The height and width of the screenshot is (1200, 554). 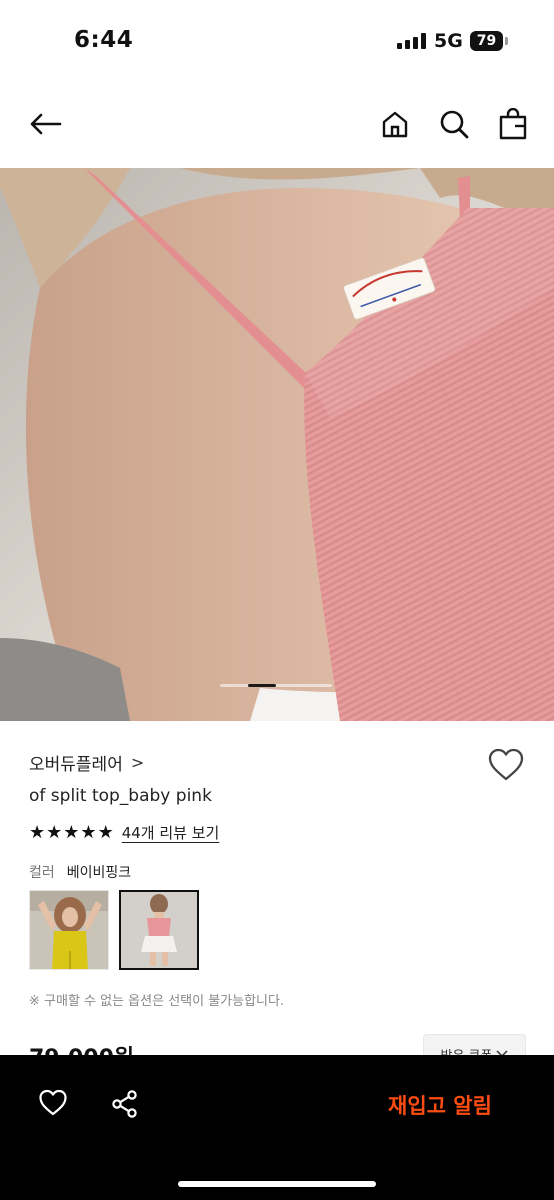 What do you see at coordinates (114, 930) in the screenshot?
I see `color-swatches` at bounding box center [114, 930].